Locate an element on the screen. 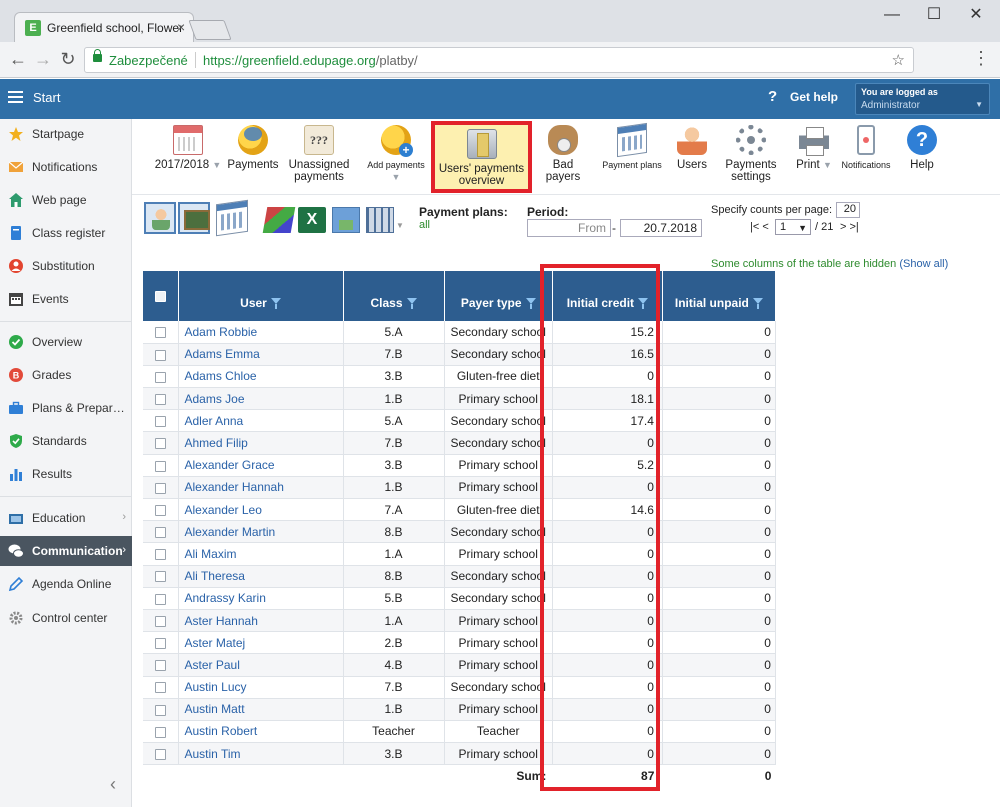  table-row: Adams Emma 7.B Secondary school 16.5 0 is located at coordinates (459, 354).